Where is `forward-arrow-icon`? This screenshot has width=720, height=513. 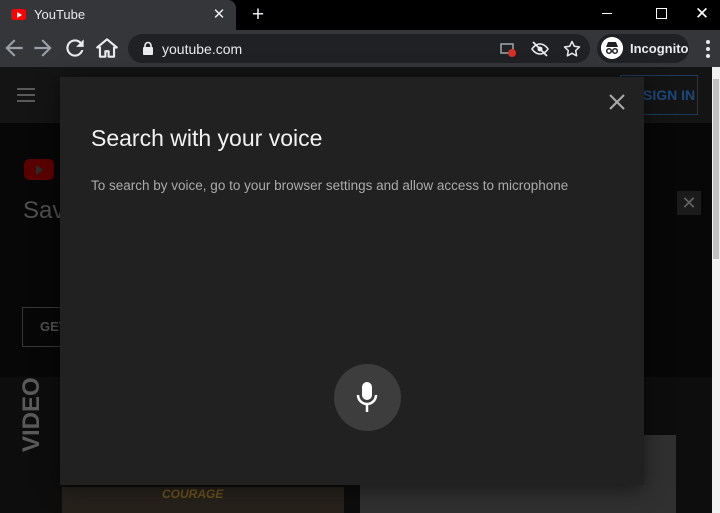
forward-arrow-icon is located at coordinates (43, 48).